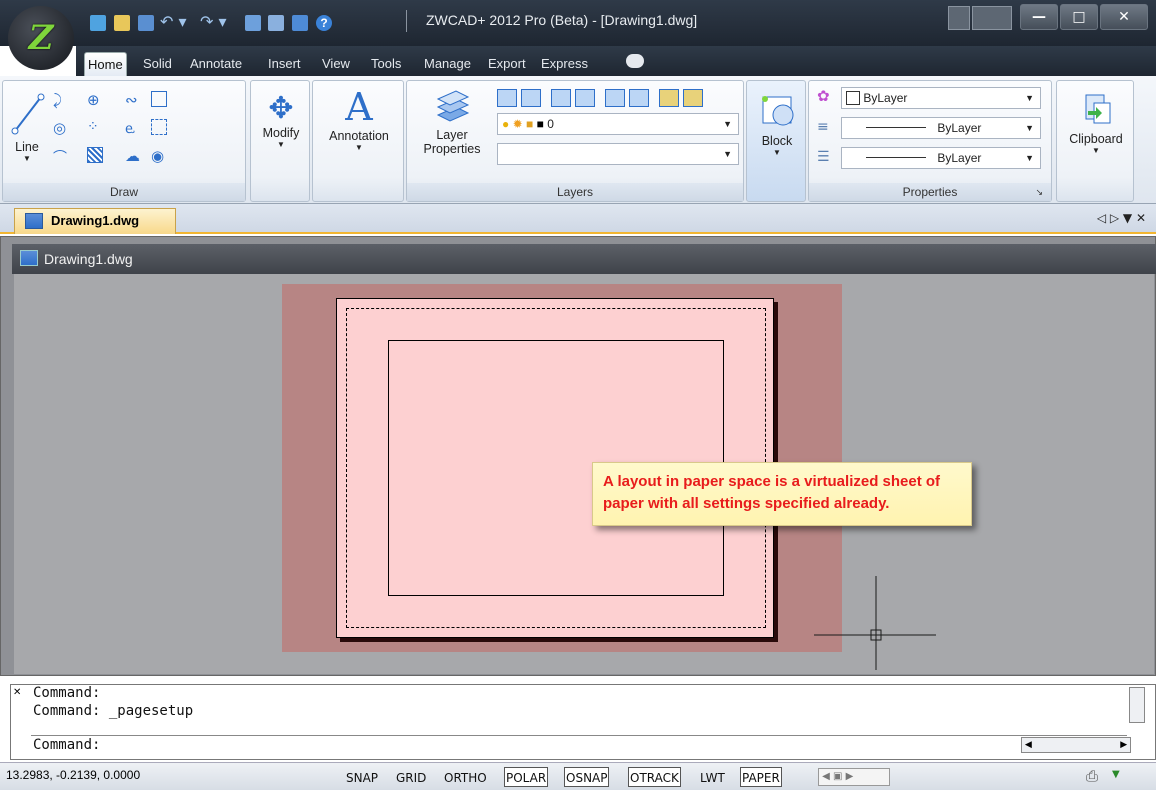 The image size is (1156, 790). I want to click on snap-toggle: SNAP, so click(362, 777).